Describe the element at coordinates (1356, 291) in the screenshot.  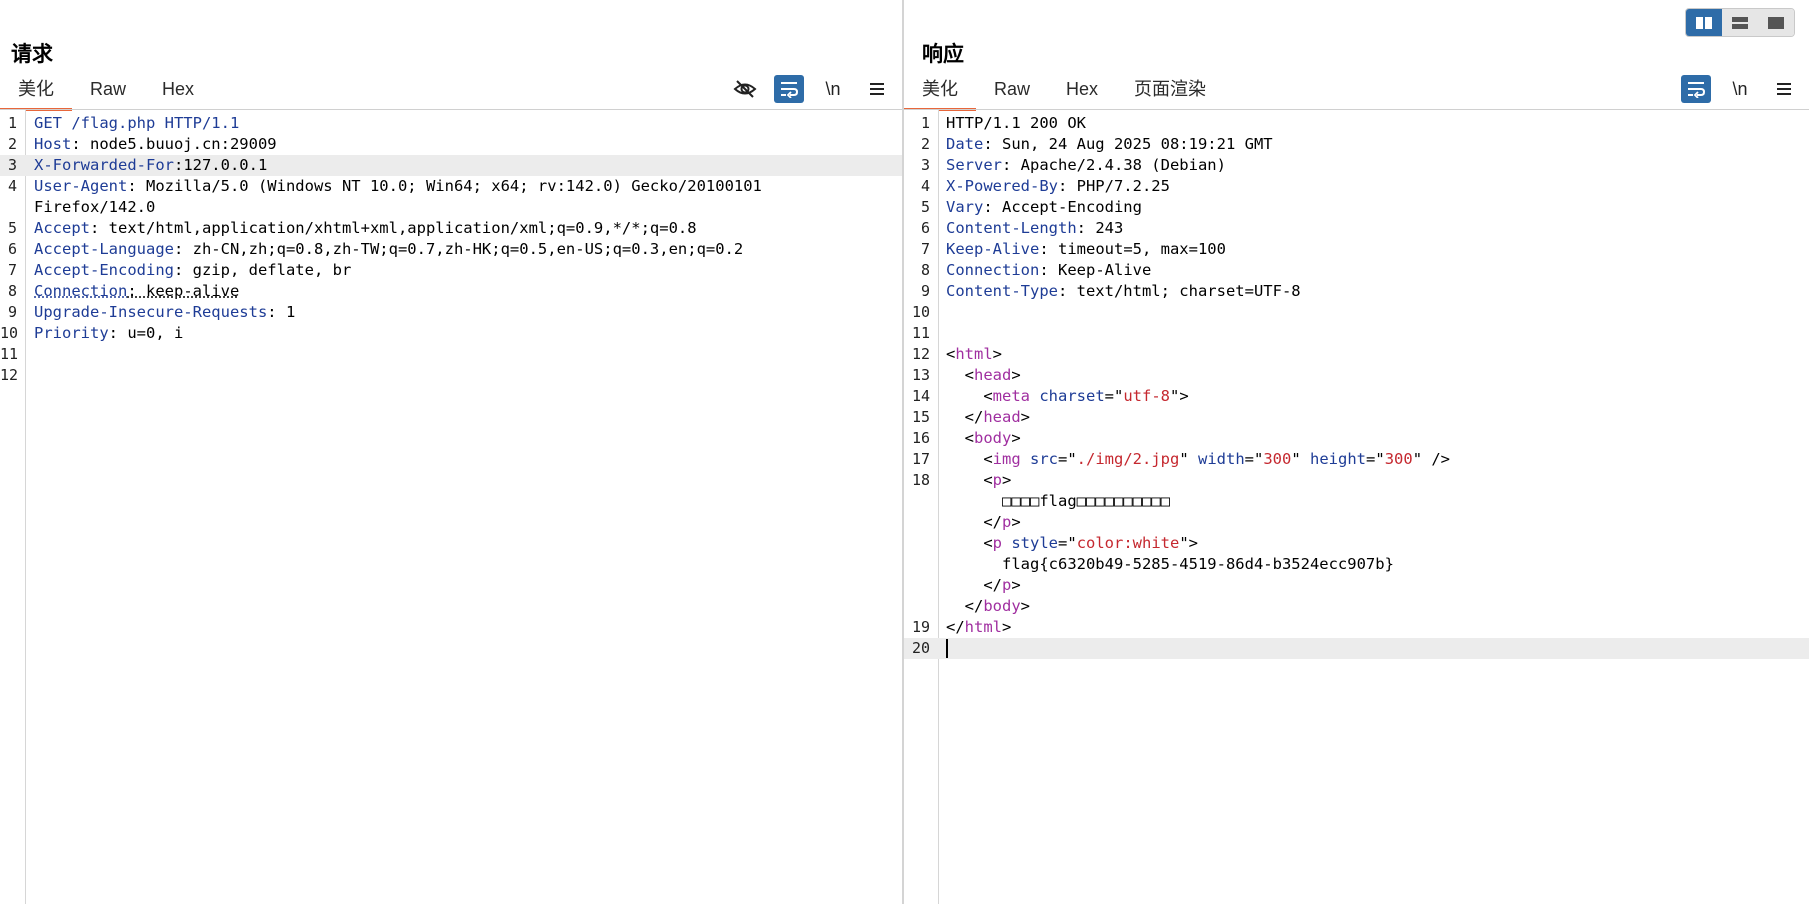
I see `code-line: 9 Content-Type: text/html; charset=UTF-8` at that location.